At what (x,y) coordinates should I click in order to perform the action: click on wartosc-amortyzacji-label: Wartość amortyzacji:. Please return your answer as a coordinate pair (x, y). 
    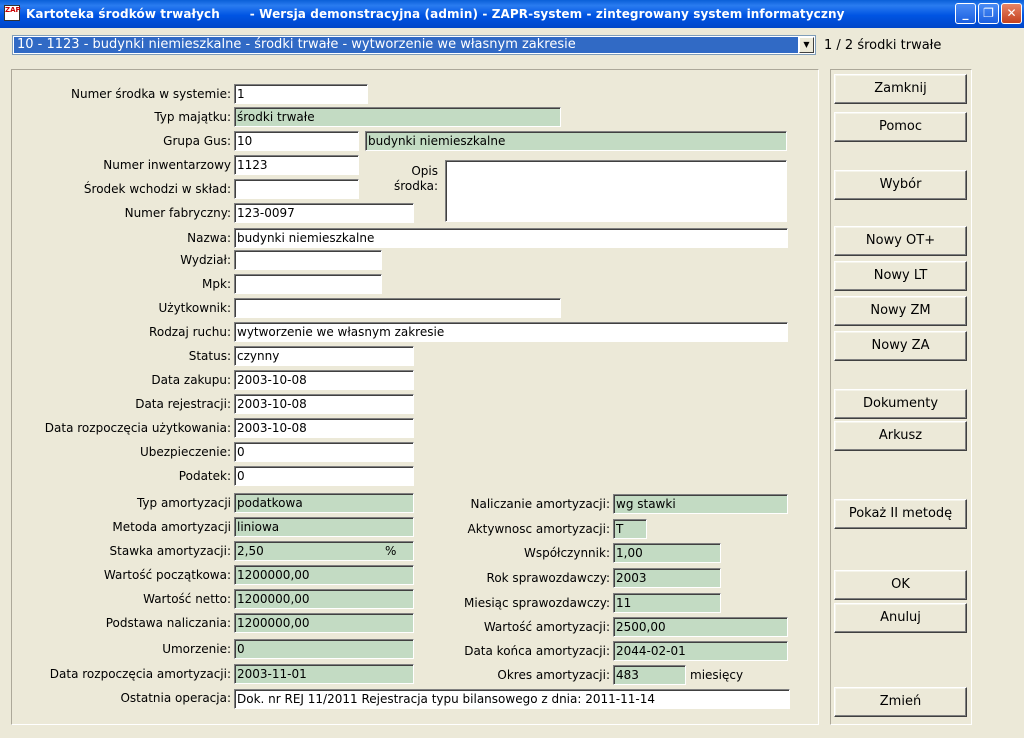
    Looking at the image, I should click on (546, 627).